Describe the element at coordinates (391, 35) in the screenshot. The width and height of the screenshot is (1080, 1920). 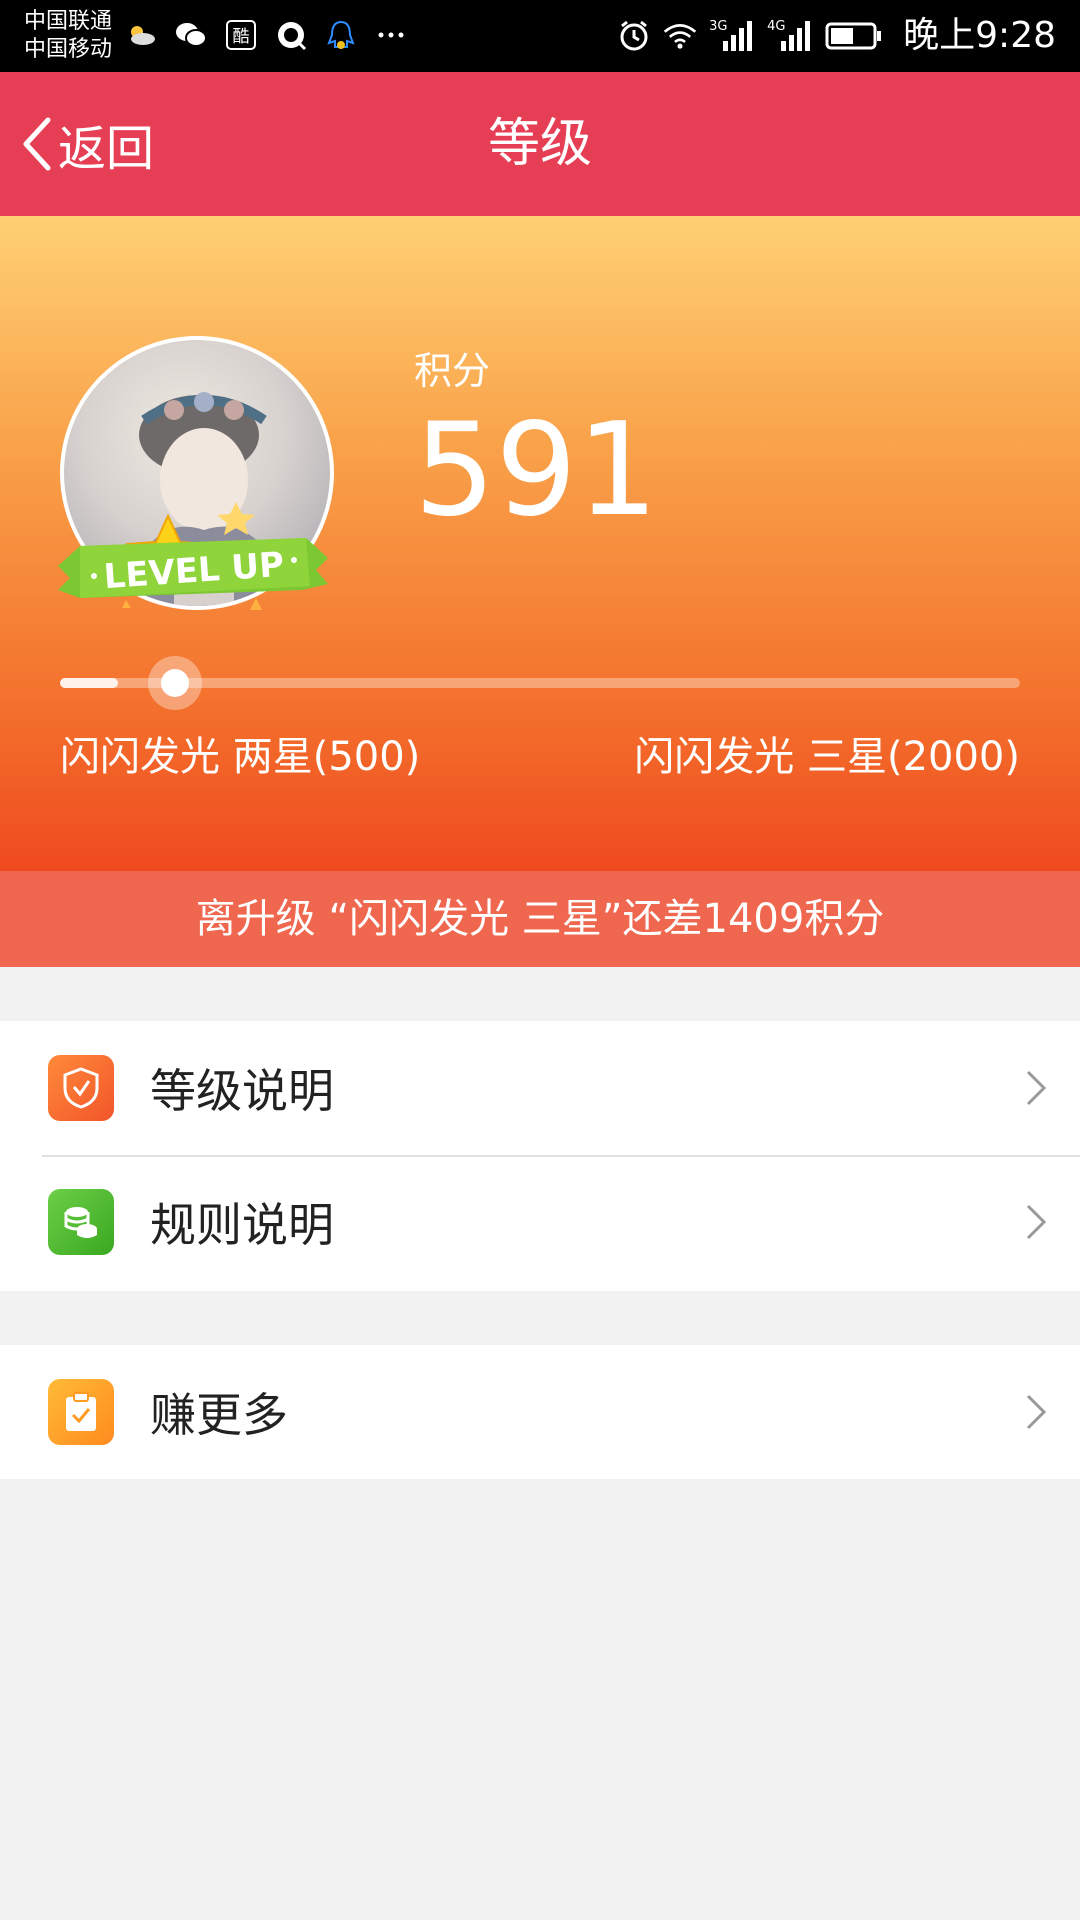
I see `more-icon` at that location.